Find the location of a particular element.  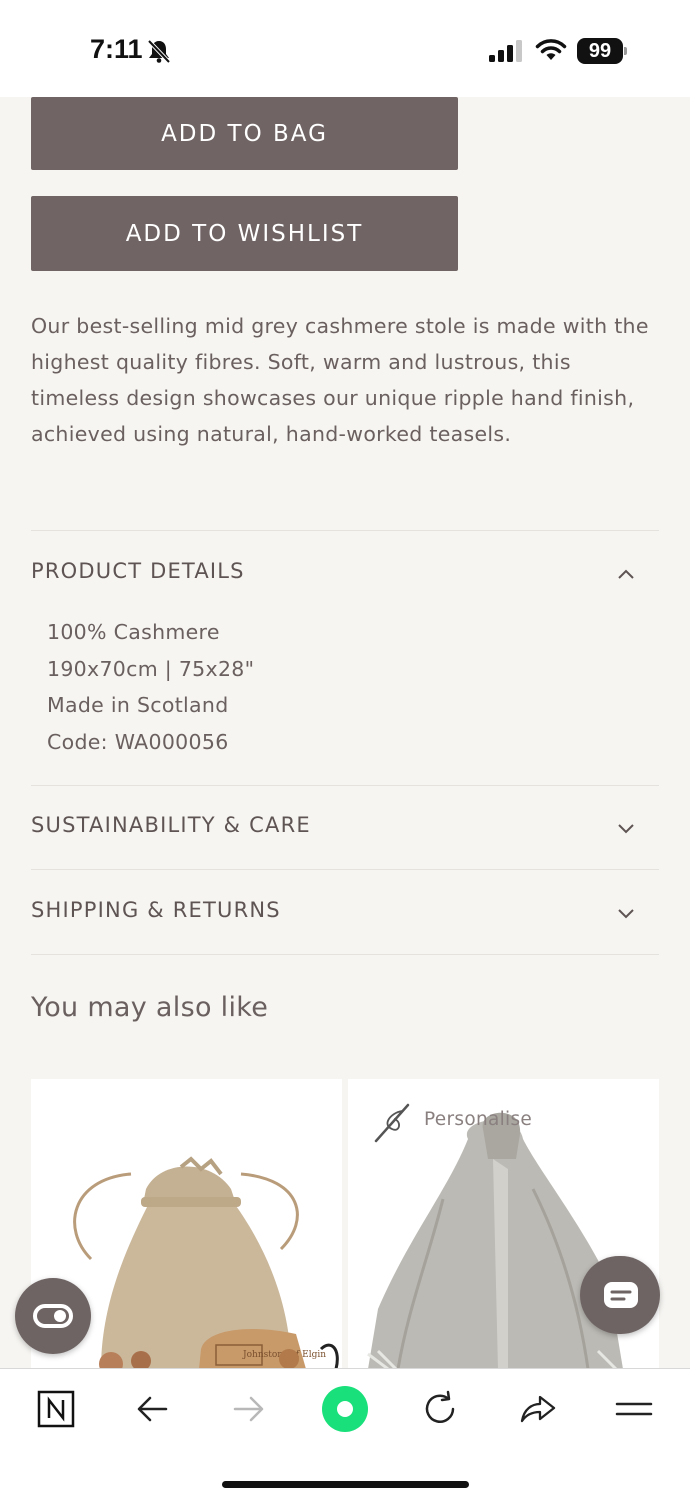

menu-icon is located at coordinates (634, 1409).